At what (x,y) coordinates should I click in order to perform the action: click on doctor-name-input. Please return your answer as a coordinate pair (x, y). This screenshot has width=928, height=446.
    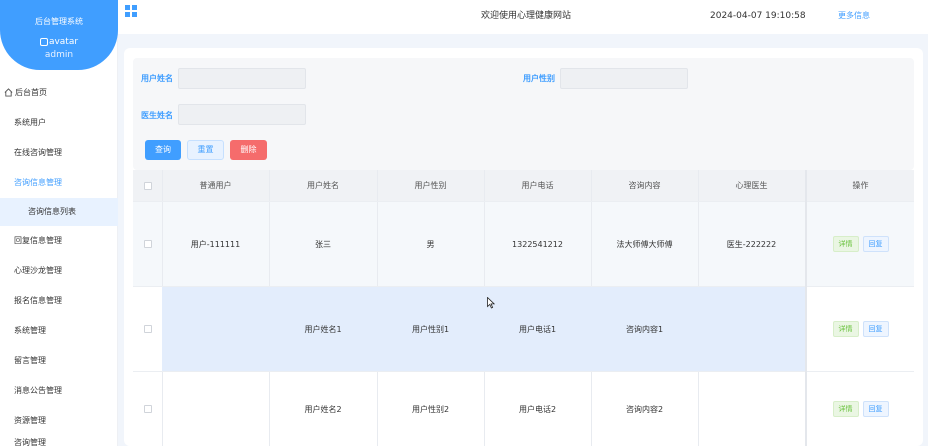
    Looking at the image, I should click on (242, 114).